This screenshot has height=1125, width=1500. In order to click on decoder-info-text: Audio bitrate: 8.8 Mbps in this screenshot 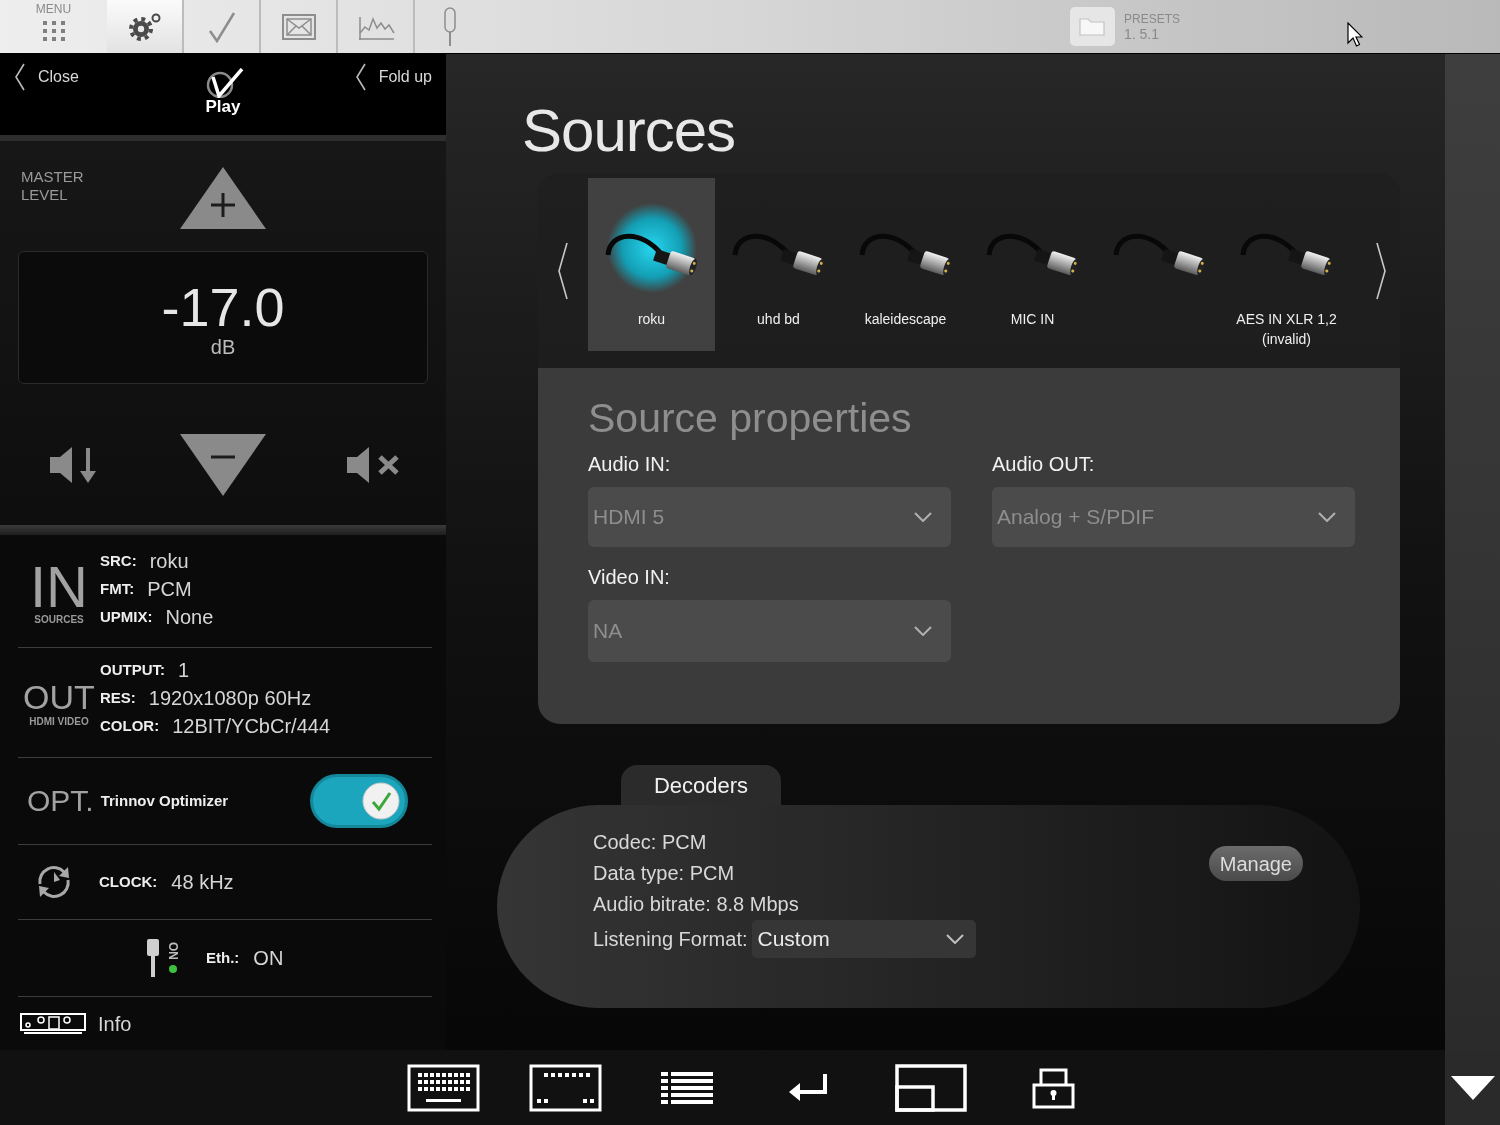, I will do `click(696, 904)`.